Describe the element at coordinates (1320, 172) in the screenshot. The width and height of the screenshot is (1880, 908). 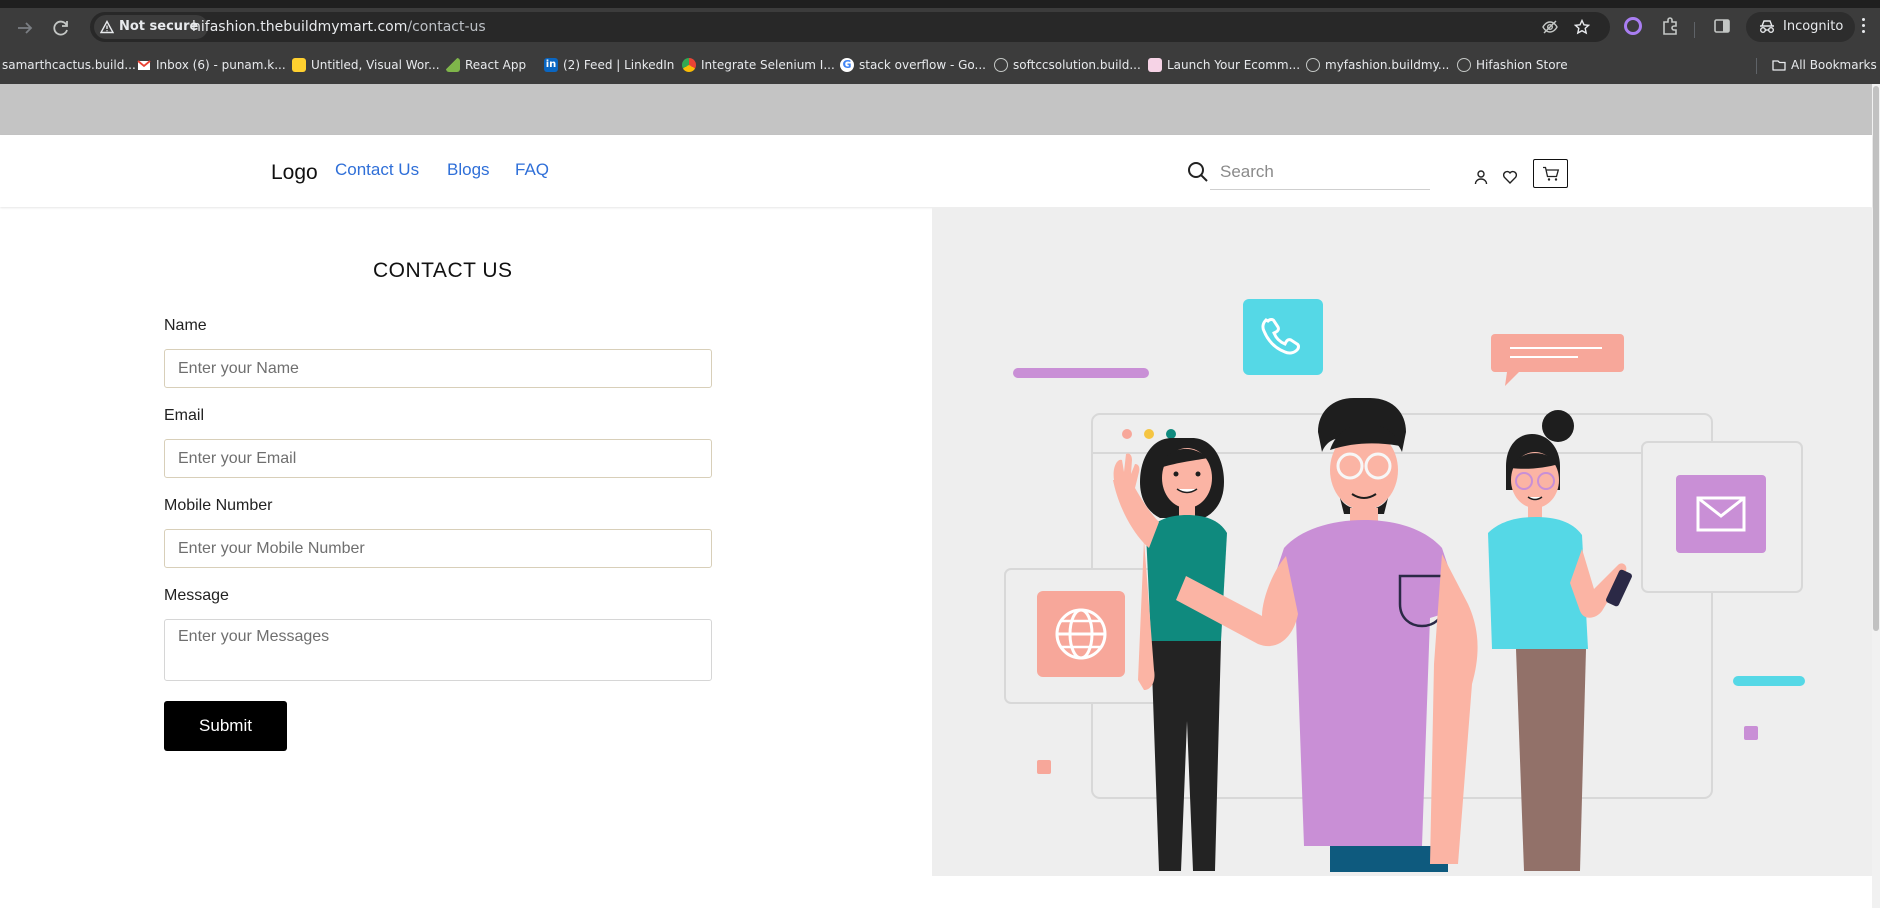
I see `search-input` at that location.